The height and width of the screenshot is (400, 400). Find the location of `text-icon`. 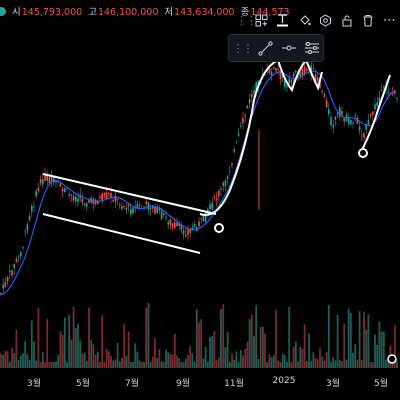

text-icon is located at coordinates (282, 20).